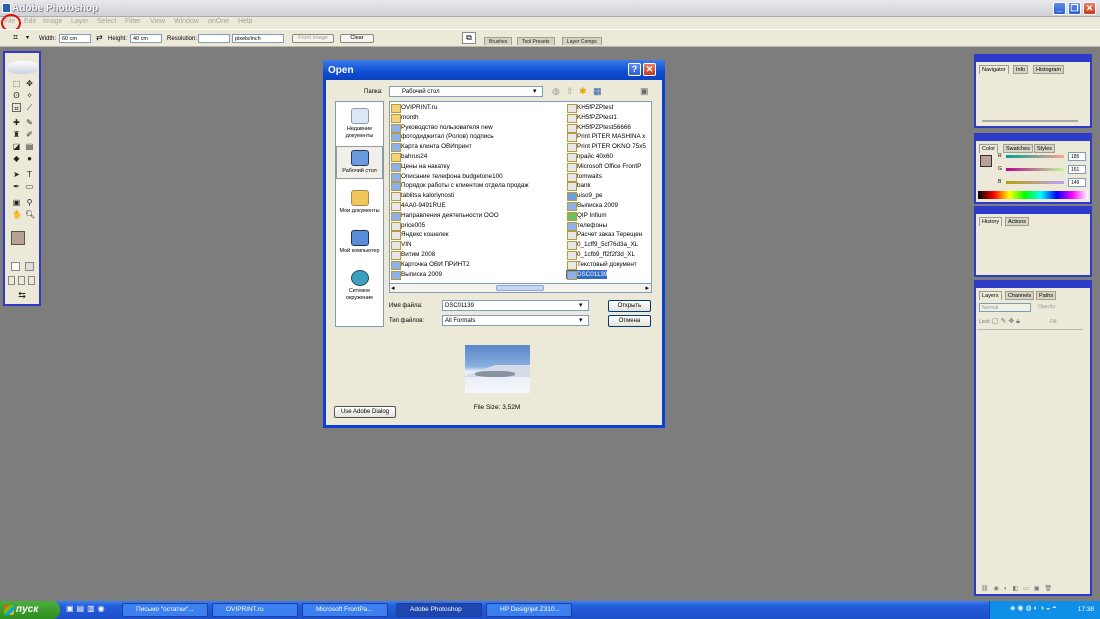 This screenshot has height=619, width=1100. Describe the element at coordinates (365, 412) in the screenshot. I see `use-adobe-dialog-button: Use Adobe Dialog` at that location.